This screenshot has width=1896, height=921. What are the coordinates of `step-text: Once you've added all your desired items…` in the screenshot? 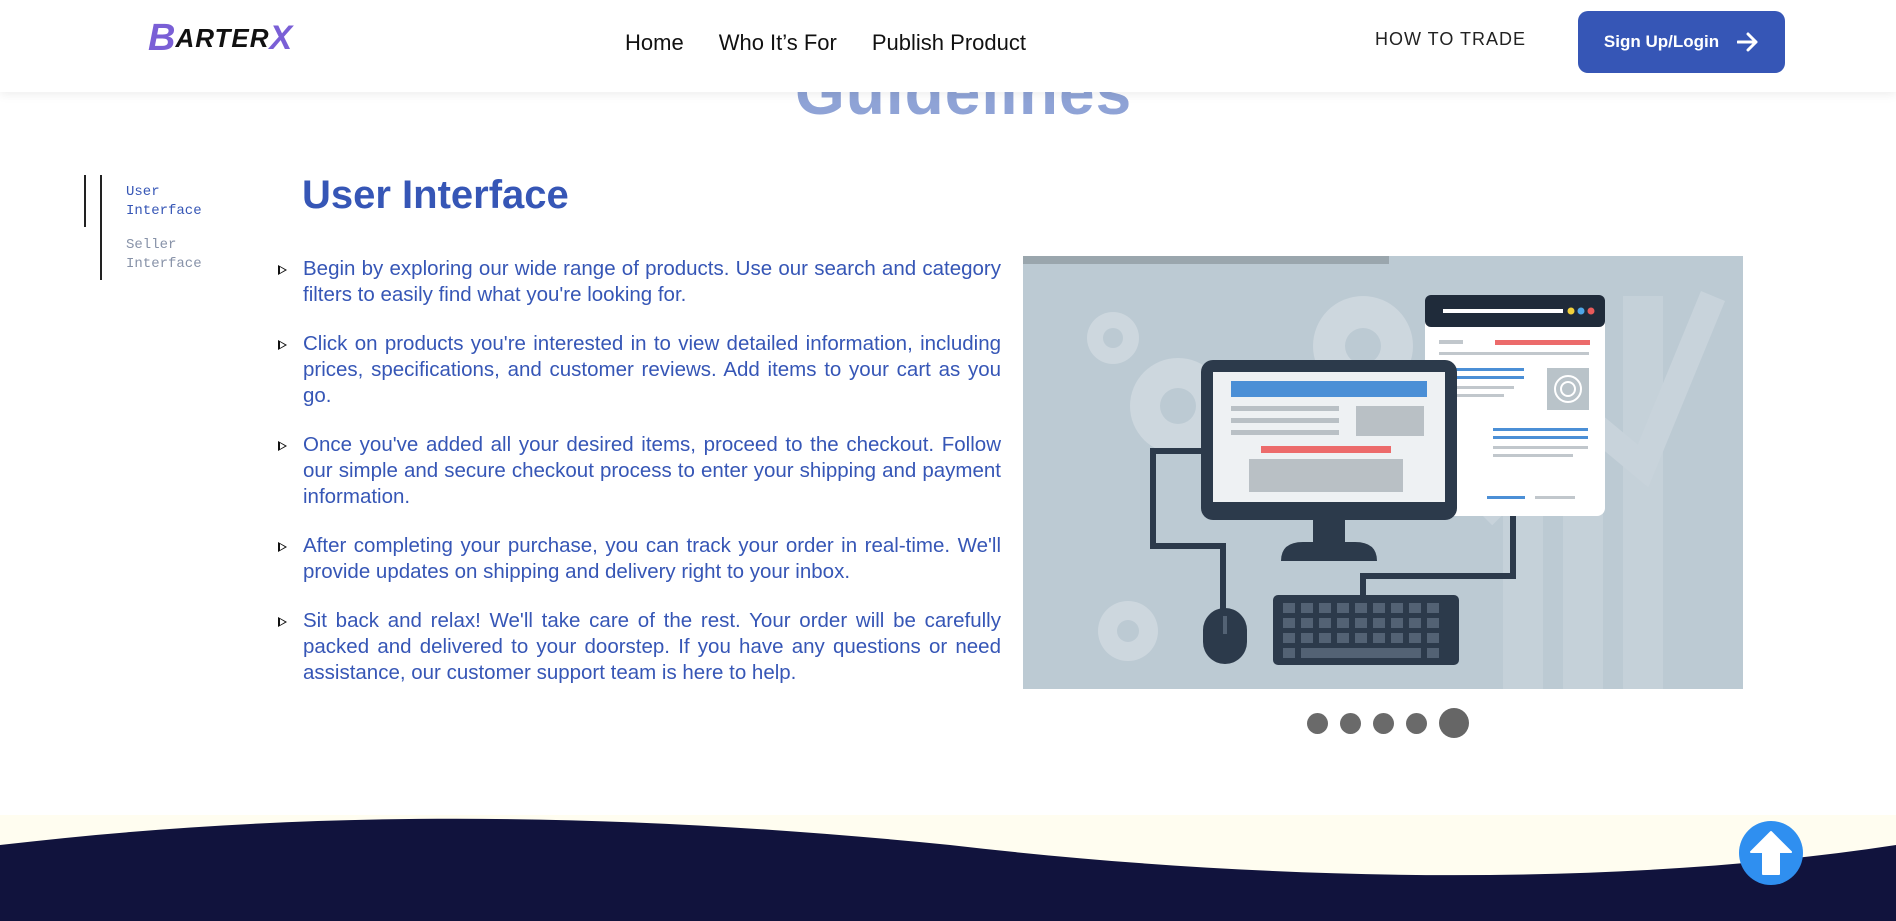 It's located at (652, 470).